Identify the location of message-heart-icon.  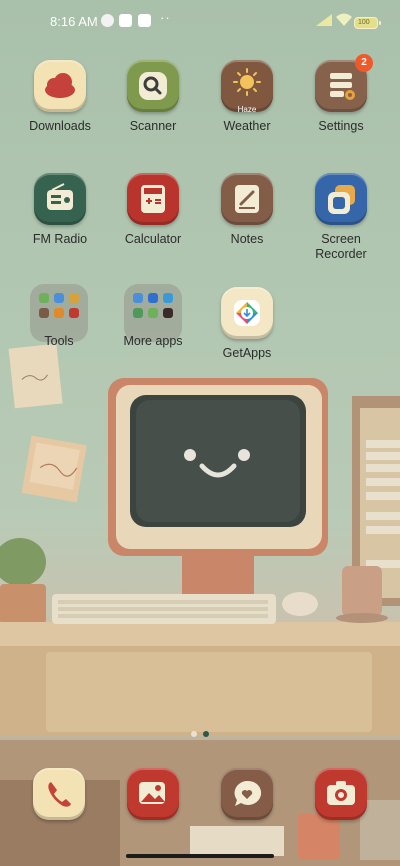
(248, 793).